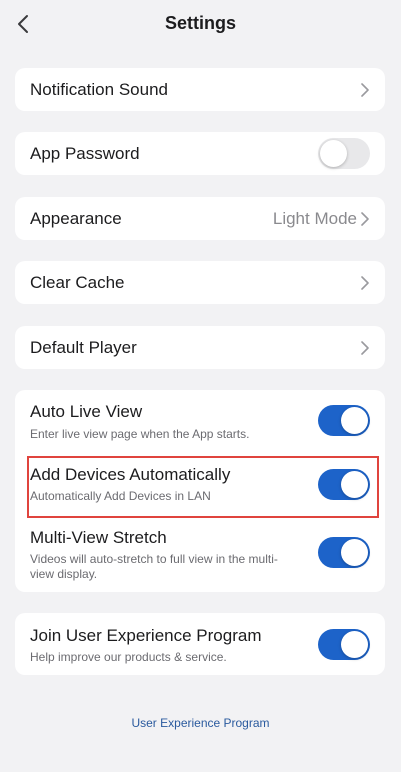 This screenshot has width=401, height=772. What do you see at coordinates (99, 89) in the screenshot?
I see `notification-sound-label: Notification Sound` at bounding box center [99, 89].